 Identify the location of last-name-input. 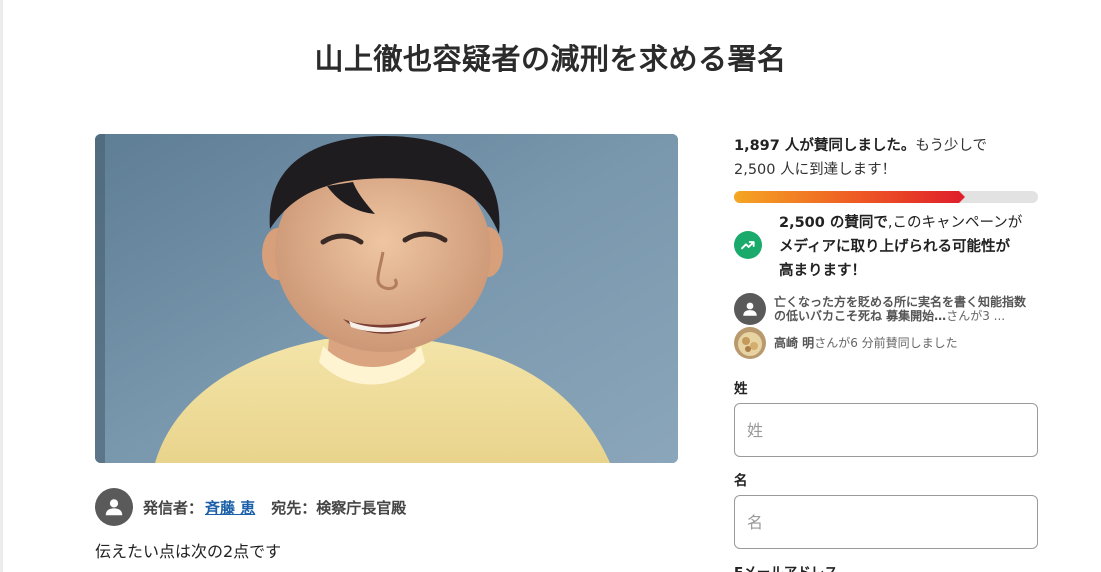
(886, 430).